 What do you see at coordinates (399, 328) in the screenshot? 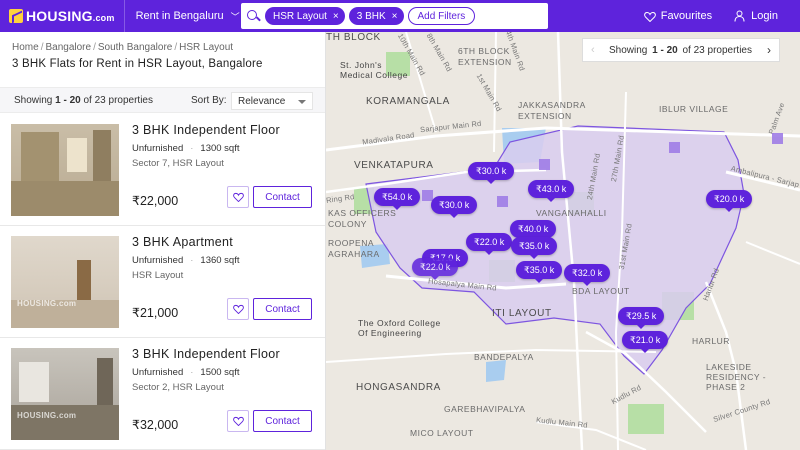
I see `map-label-oxford: The Oxford College Of Engineering` at bounding box center [399, 328].